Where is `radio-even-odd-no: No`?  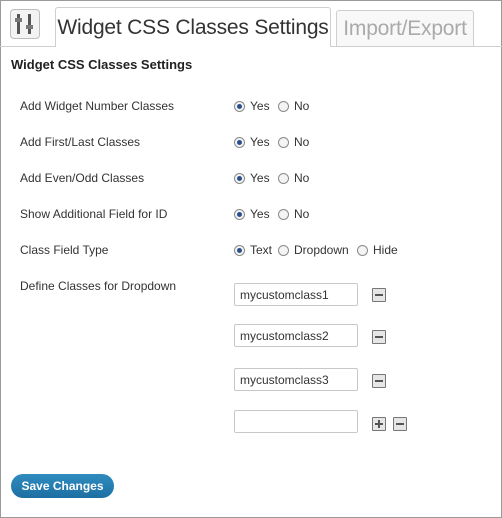
radio-even-odd-no: No is located at coordinates (293, 178).